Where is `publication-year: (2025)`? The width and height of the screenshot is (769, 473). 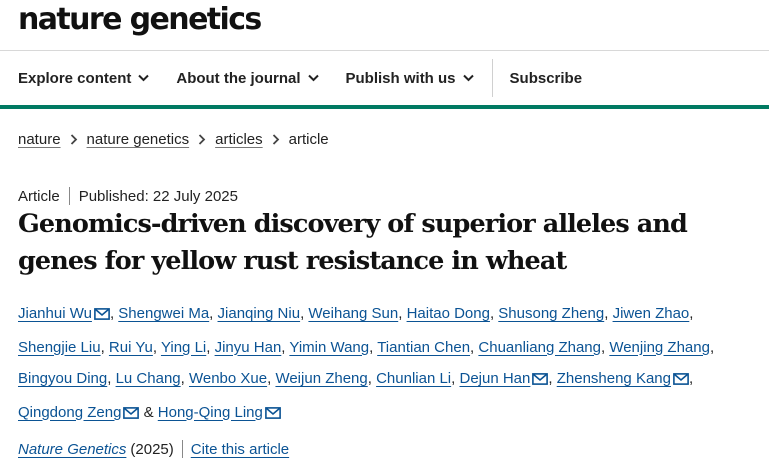 publication-year: (2025) is located at coordinates (152, 449).